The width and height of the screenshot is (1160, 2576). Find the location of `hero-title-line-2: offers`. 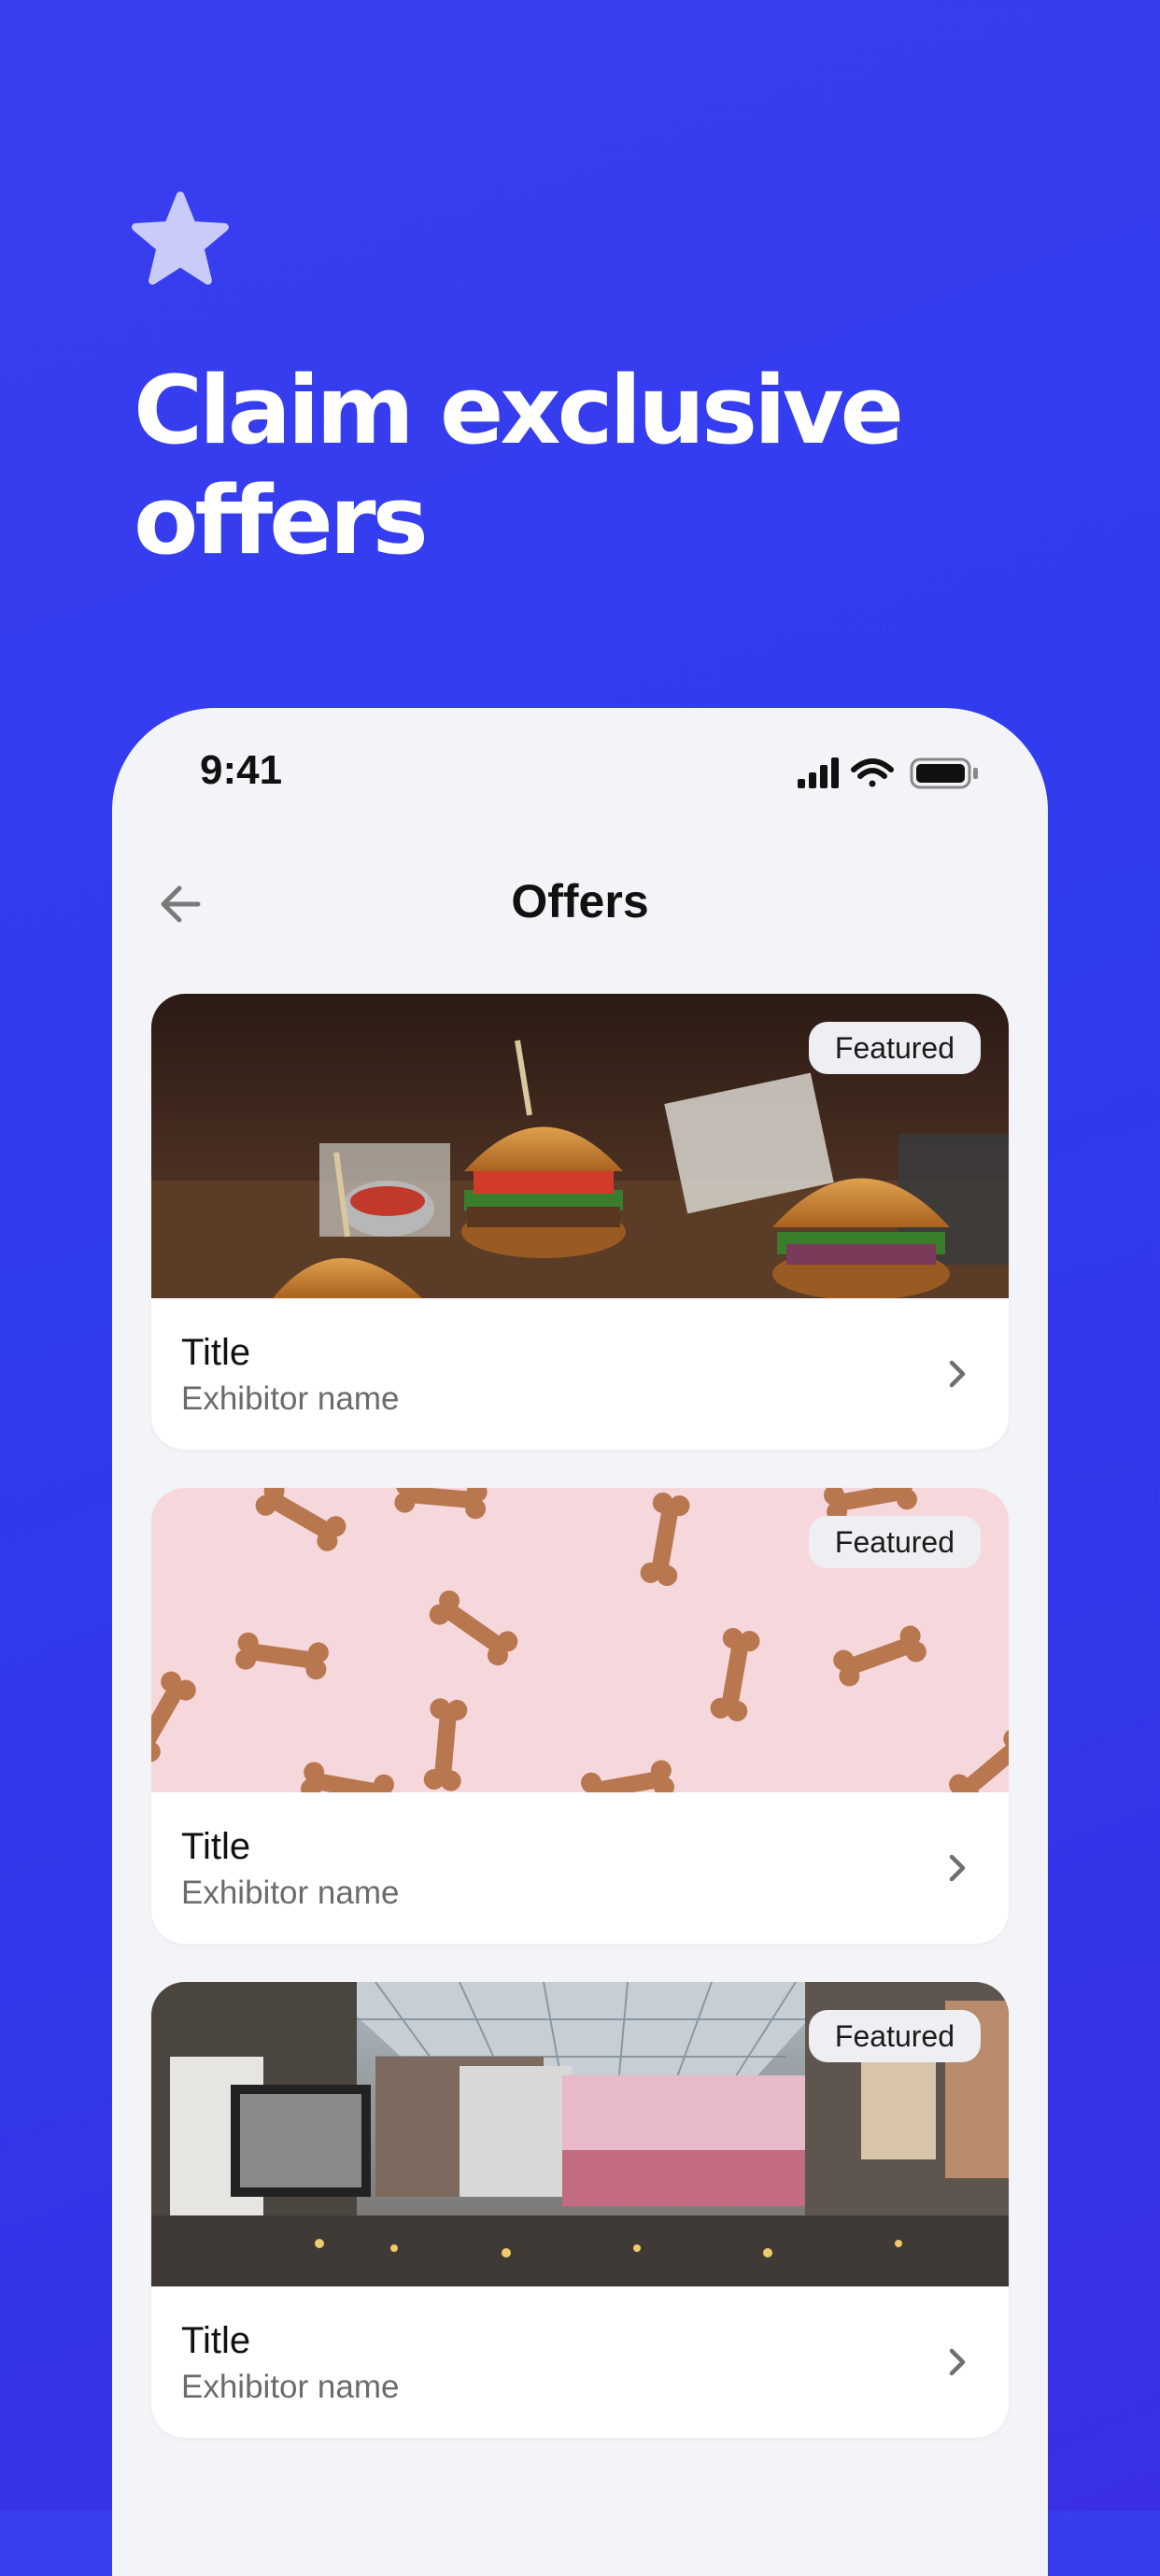

hero-title-line-2: offers is located at coordinates (281, 520).